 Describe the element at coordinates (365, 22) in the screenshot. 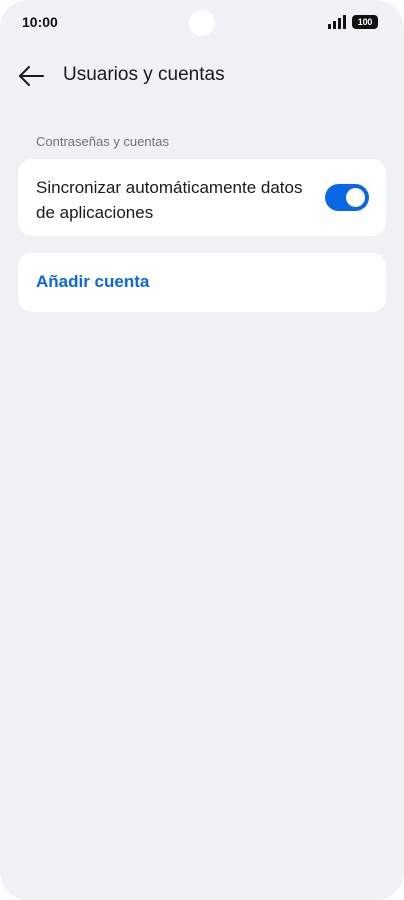

I see `battery-icon: 100` at that location.